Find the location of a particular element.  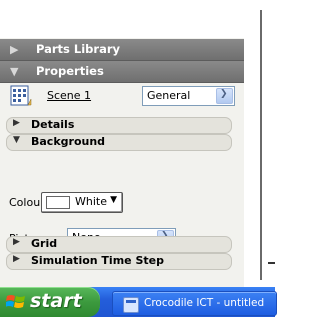

section-background: ▼ Background is located at coordinates (119, 142).